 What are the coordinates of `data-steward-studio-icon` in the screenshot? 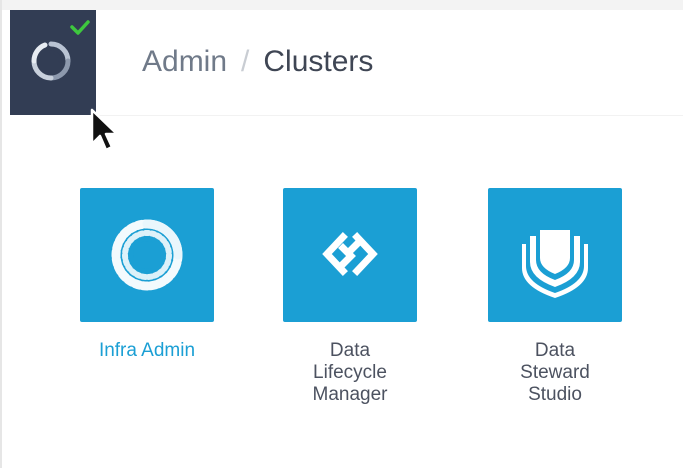 It's located at (555, 264).